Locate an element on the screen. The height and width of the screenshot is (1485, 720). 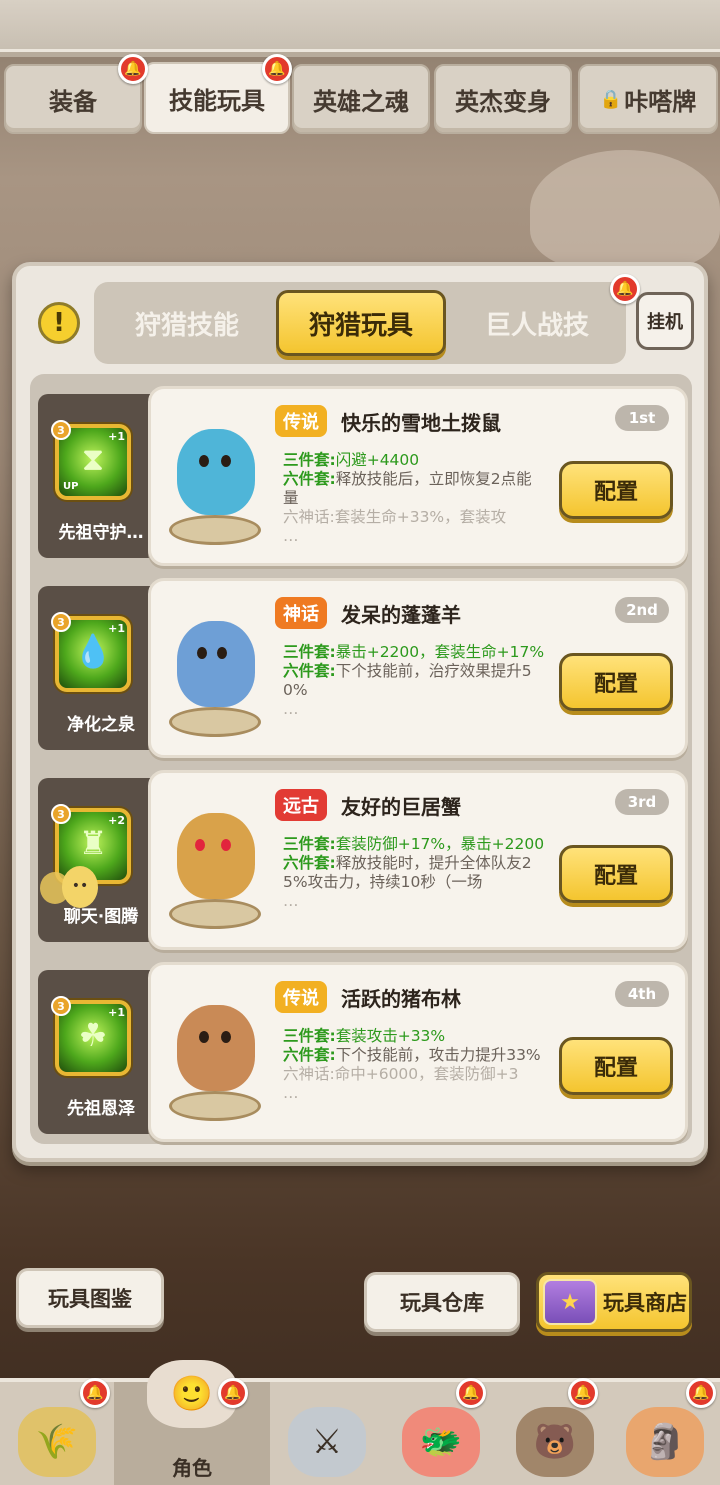
subtab-hunting-skills-label: 狩猎技能 is located at coordinates (186, 325).